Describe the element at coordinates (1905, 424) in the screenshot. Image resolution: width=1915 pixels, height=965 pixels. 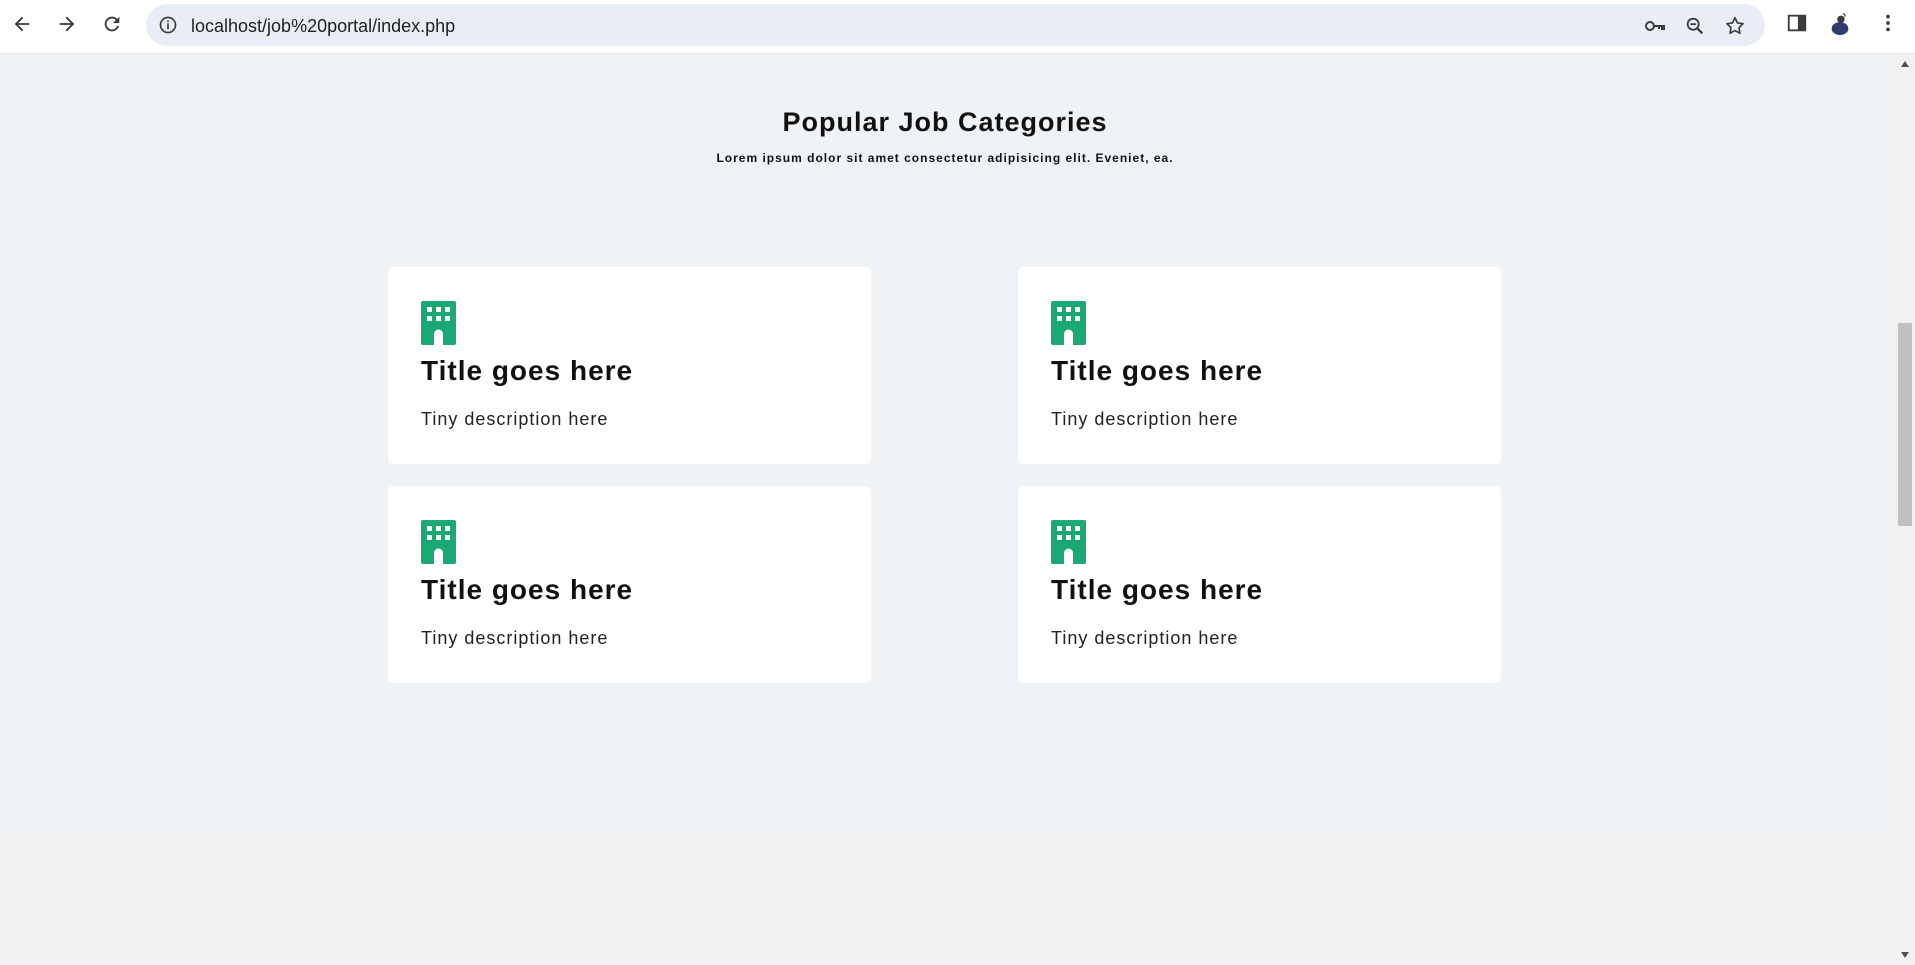
I see `scrollbar-thumb` at that location.